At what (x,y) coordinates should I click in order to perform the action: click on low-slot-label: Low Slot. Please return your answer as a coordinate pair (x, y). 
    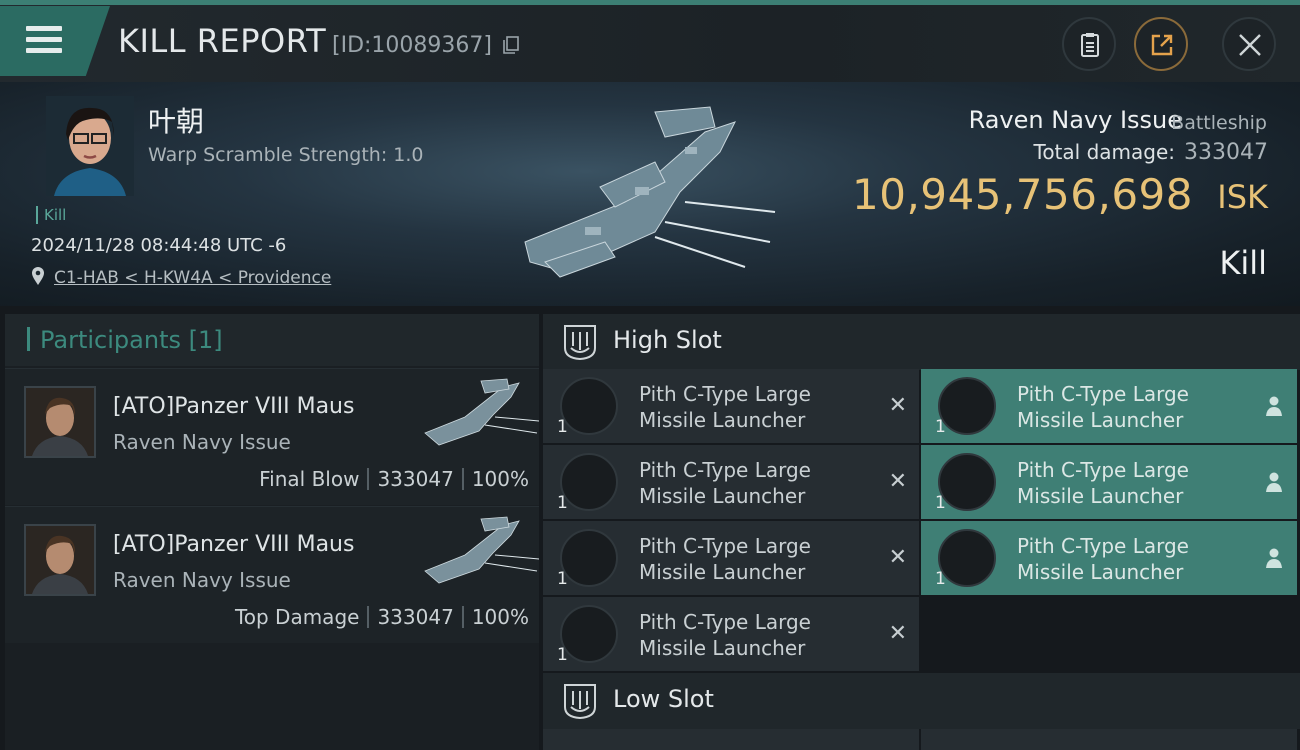
    Looking at the image, I should click on (663, 699).